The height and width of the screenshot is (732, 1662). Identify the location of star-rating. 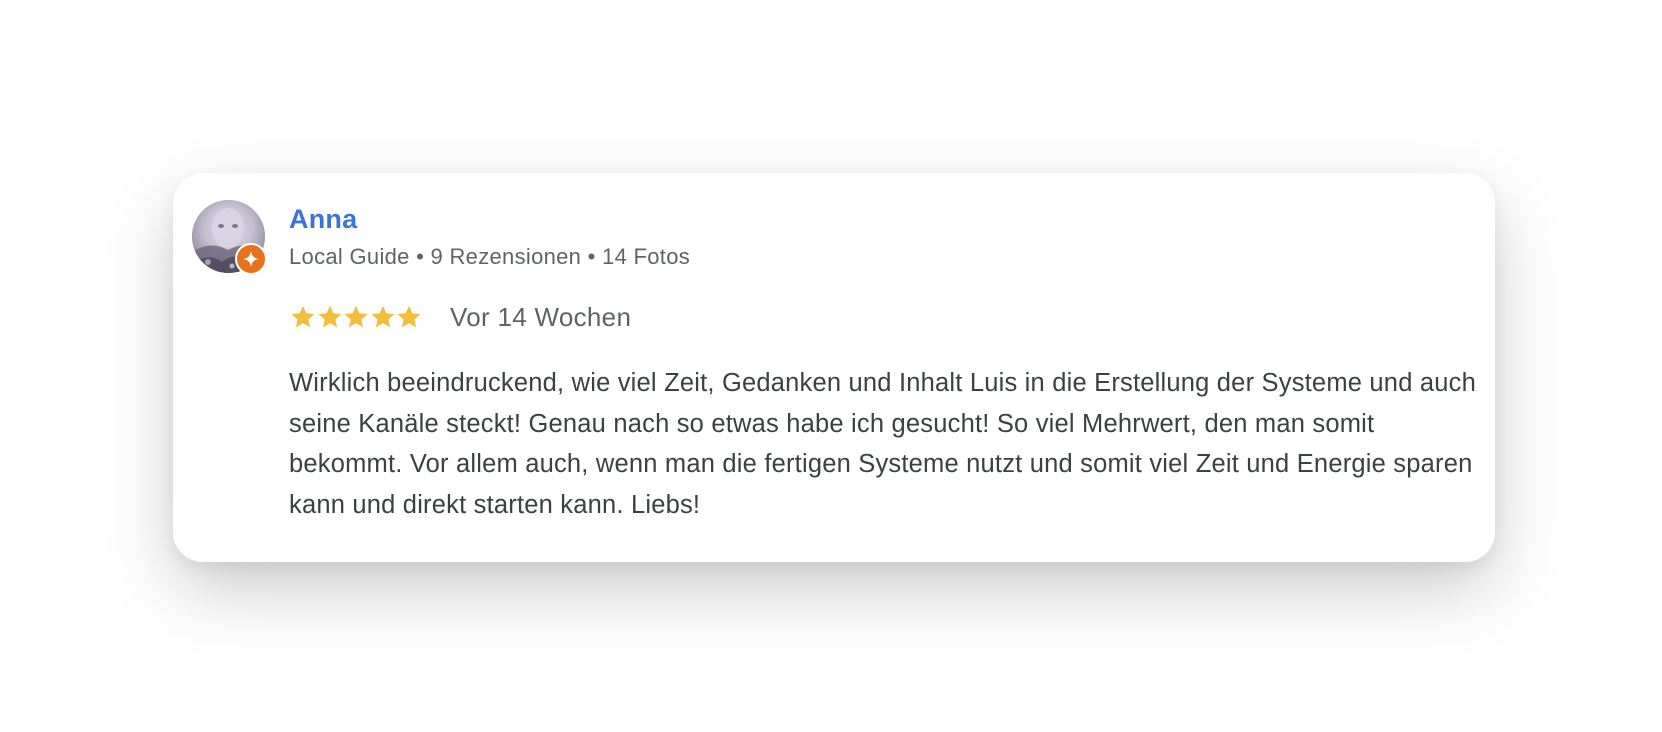
(356, 317).